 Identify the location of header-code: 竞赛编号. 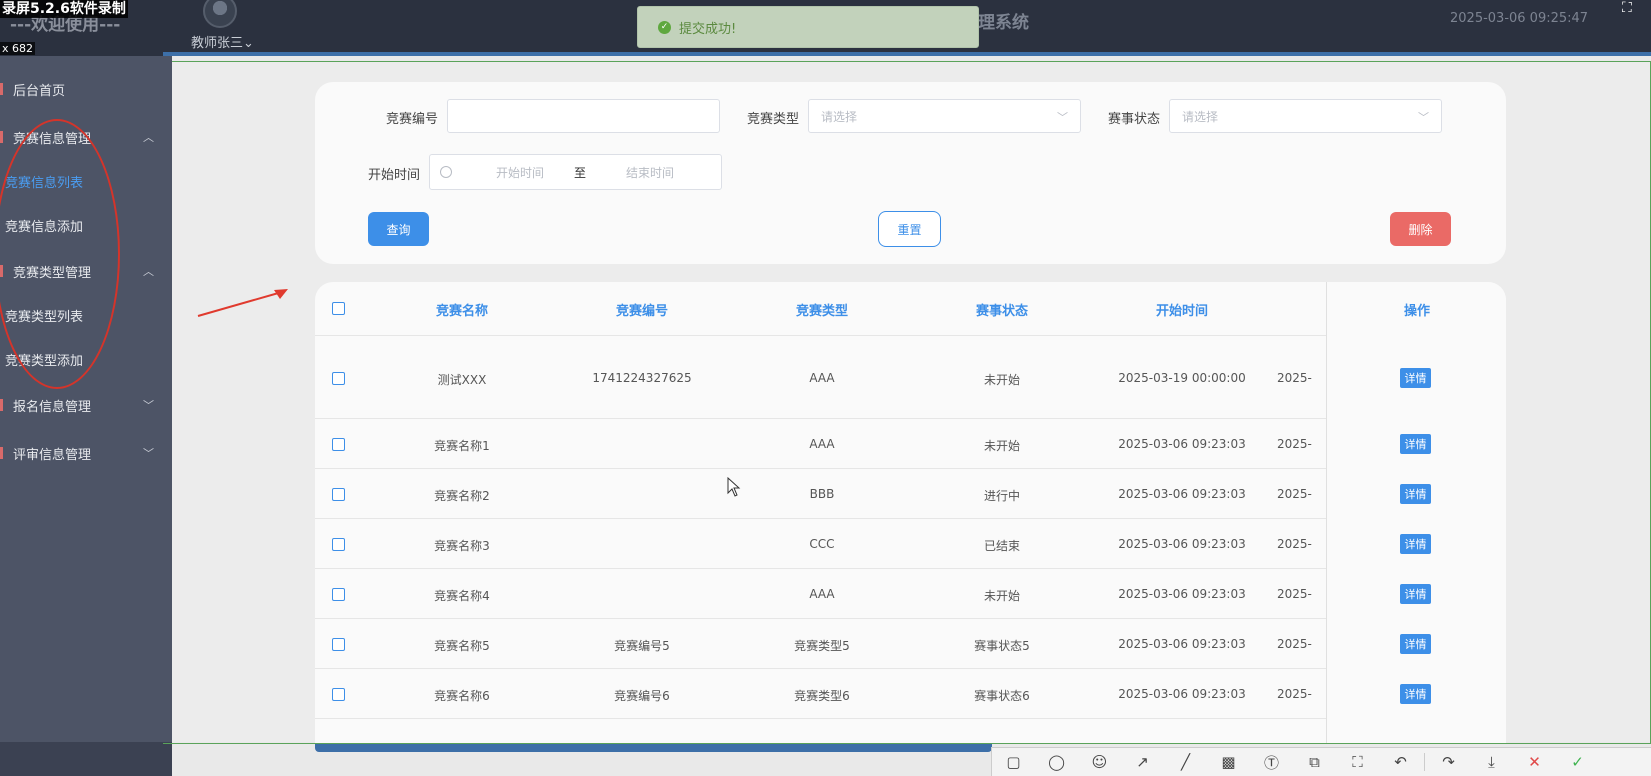
(642, 309).